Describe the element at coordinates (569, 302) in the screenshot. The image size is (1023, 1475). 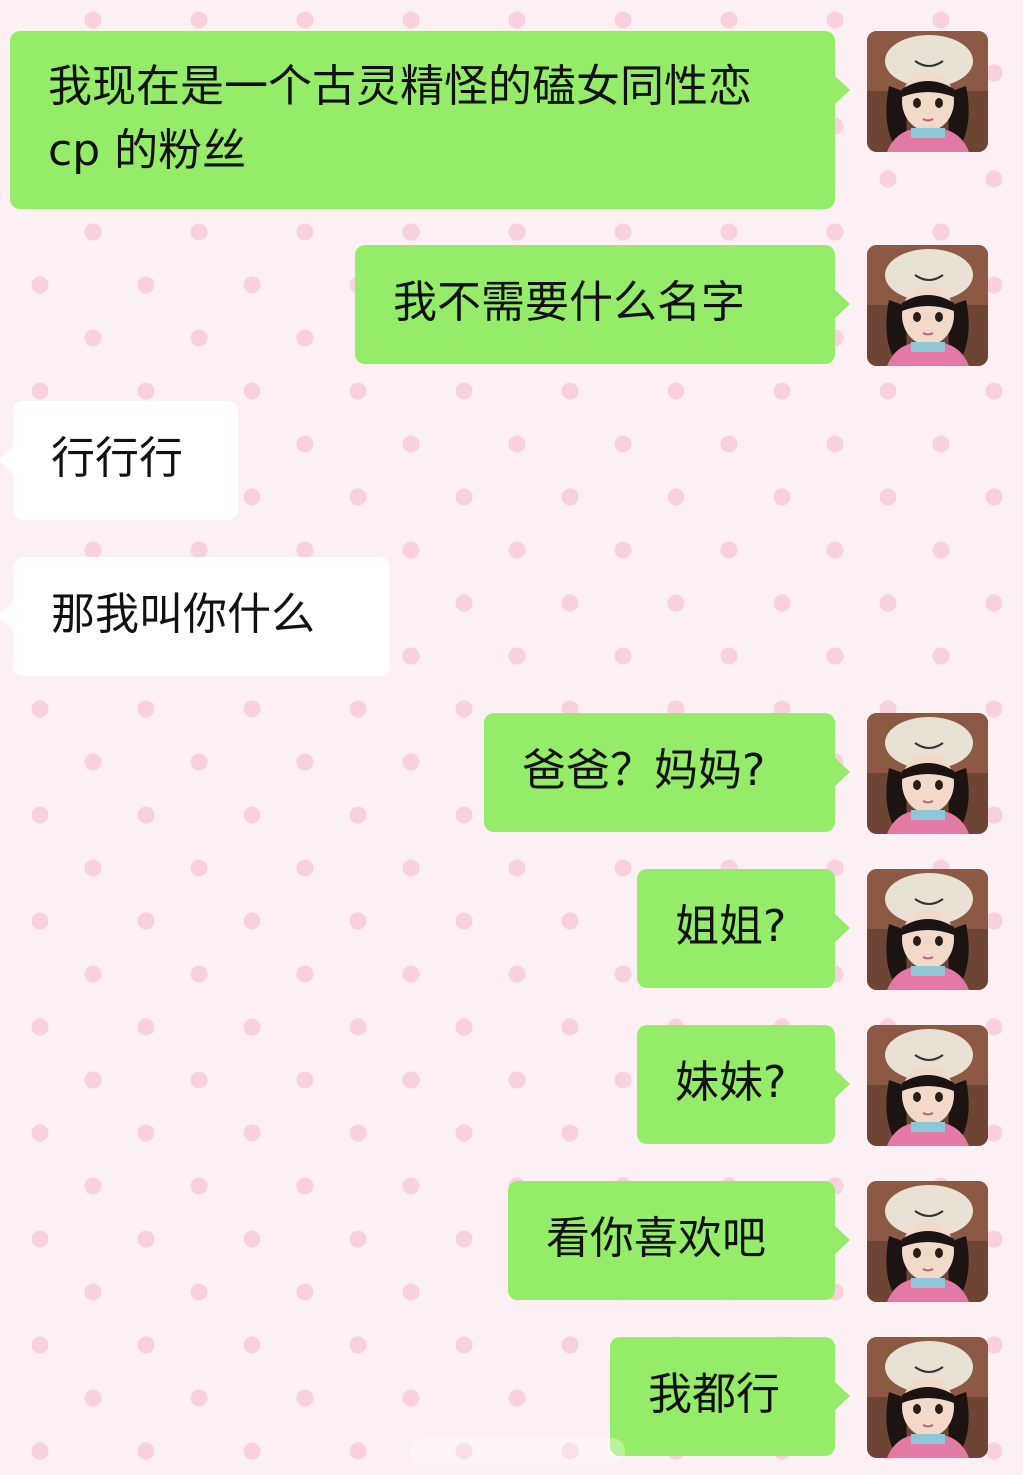
I see `message-text: 我不需要什么名字` at that location.